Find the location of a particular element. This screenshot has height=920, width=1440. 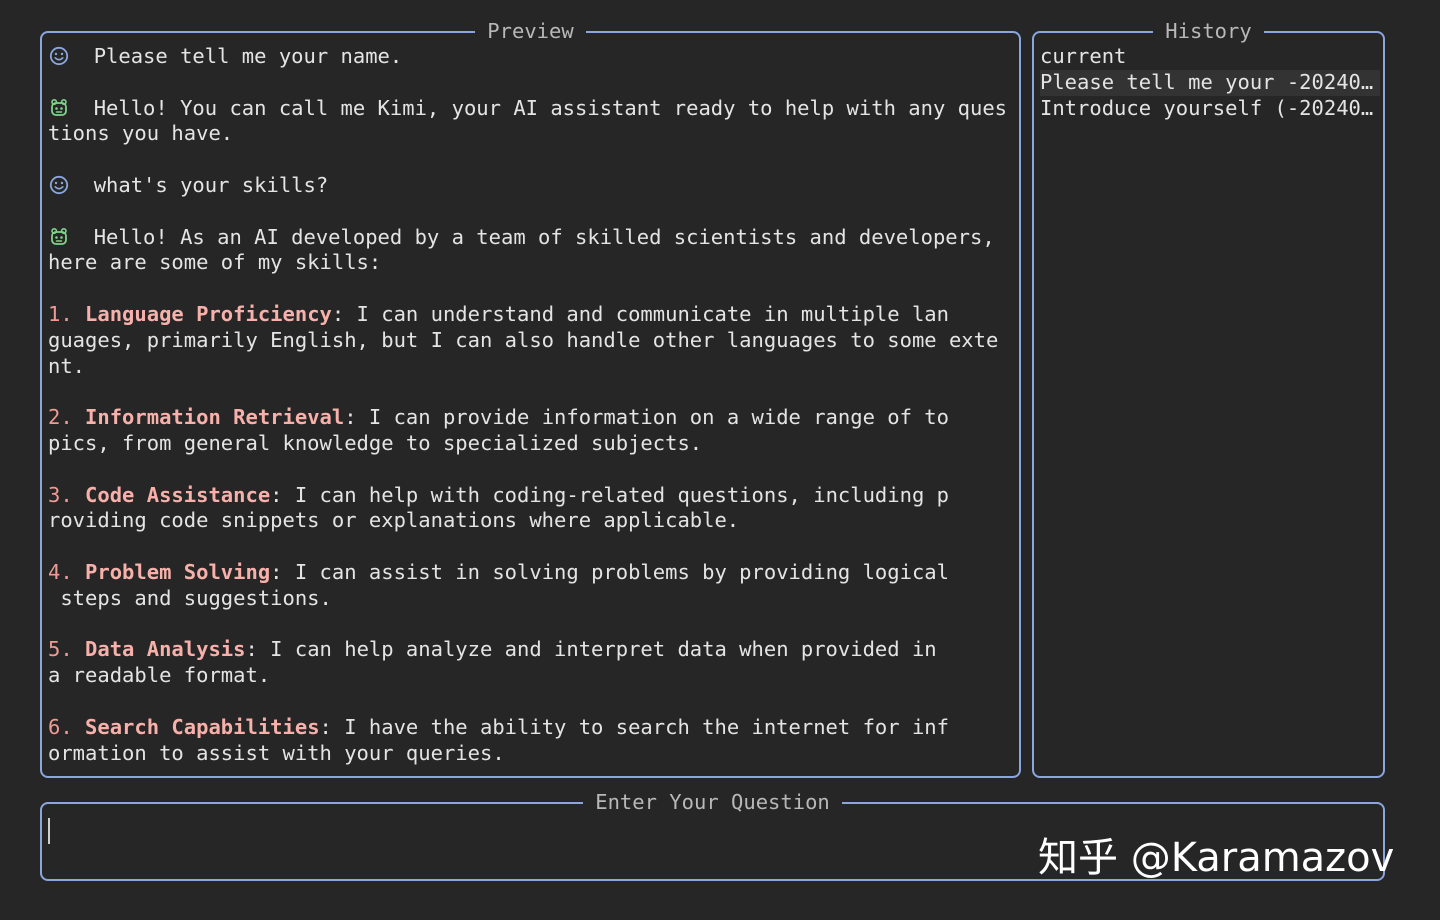

skill-number: 3. is located at coordinates (60, 494).